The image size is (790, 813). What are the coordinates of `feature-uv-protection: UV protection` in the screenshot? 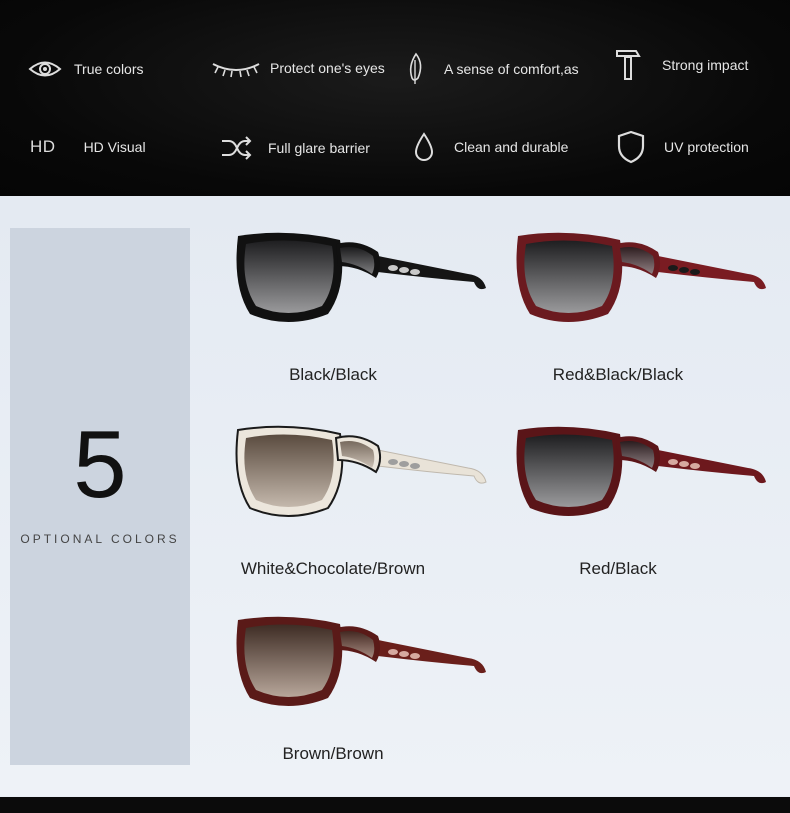 It's located at (682, 147).